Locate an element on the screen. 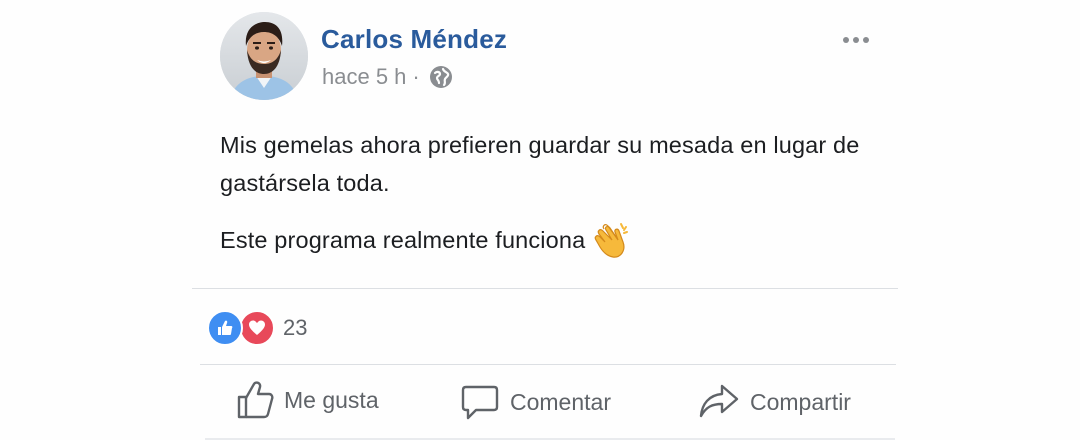 The height and width of the screenshot is (440, 1080). thumbs-up-icon is located at coordinates (255, 400).